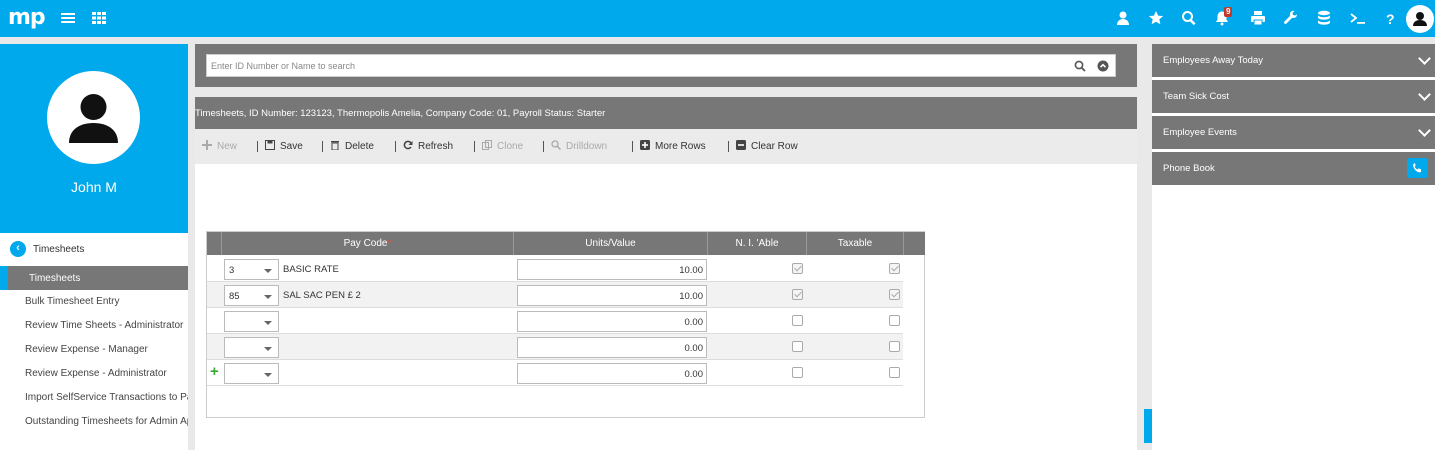 The height and width of the screenshot is (450, 1435). I want to click on panel-title: Phone Book, so click(1189, 168).